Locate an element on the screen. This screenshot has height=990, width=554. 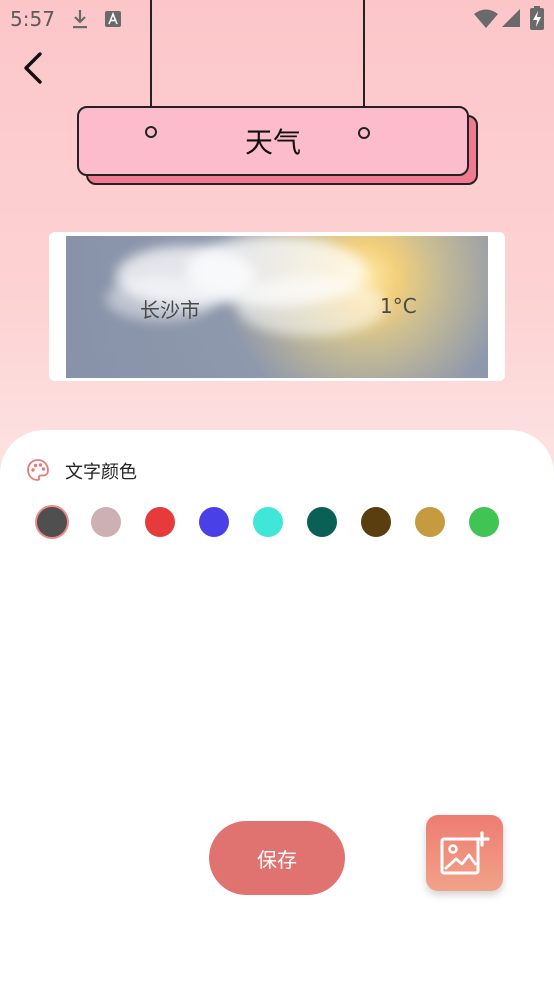
weather-background-image is located at coordinates (277, 307).